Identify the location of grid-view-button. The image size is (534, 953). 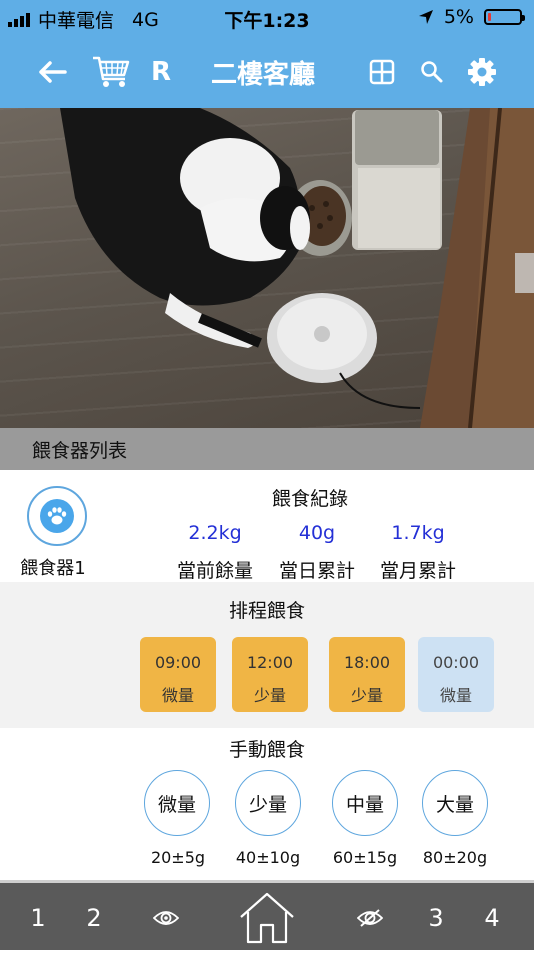
(382, 72).